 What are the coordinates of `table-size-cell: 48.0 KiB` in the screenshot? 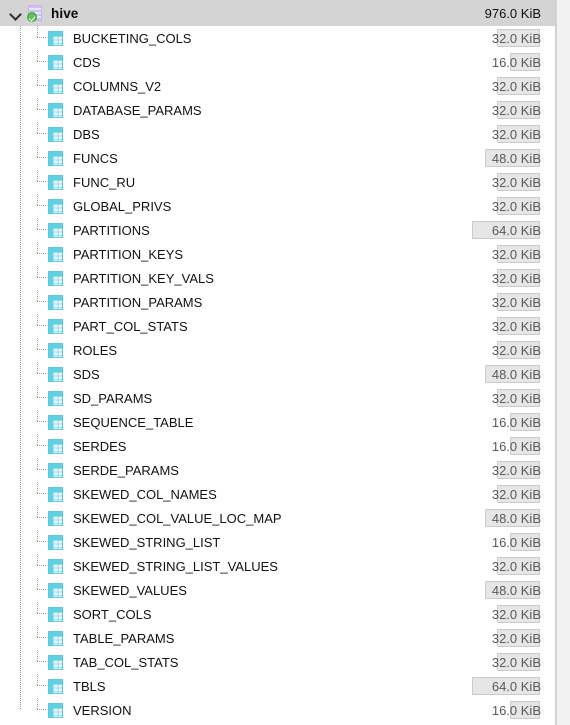 It's located at (495, 518).